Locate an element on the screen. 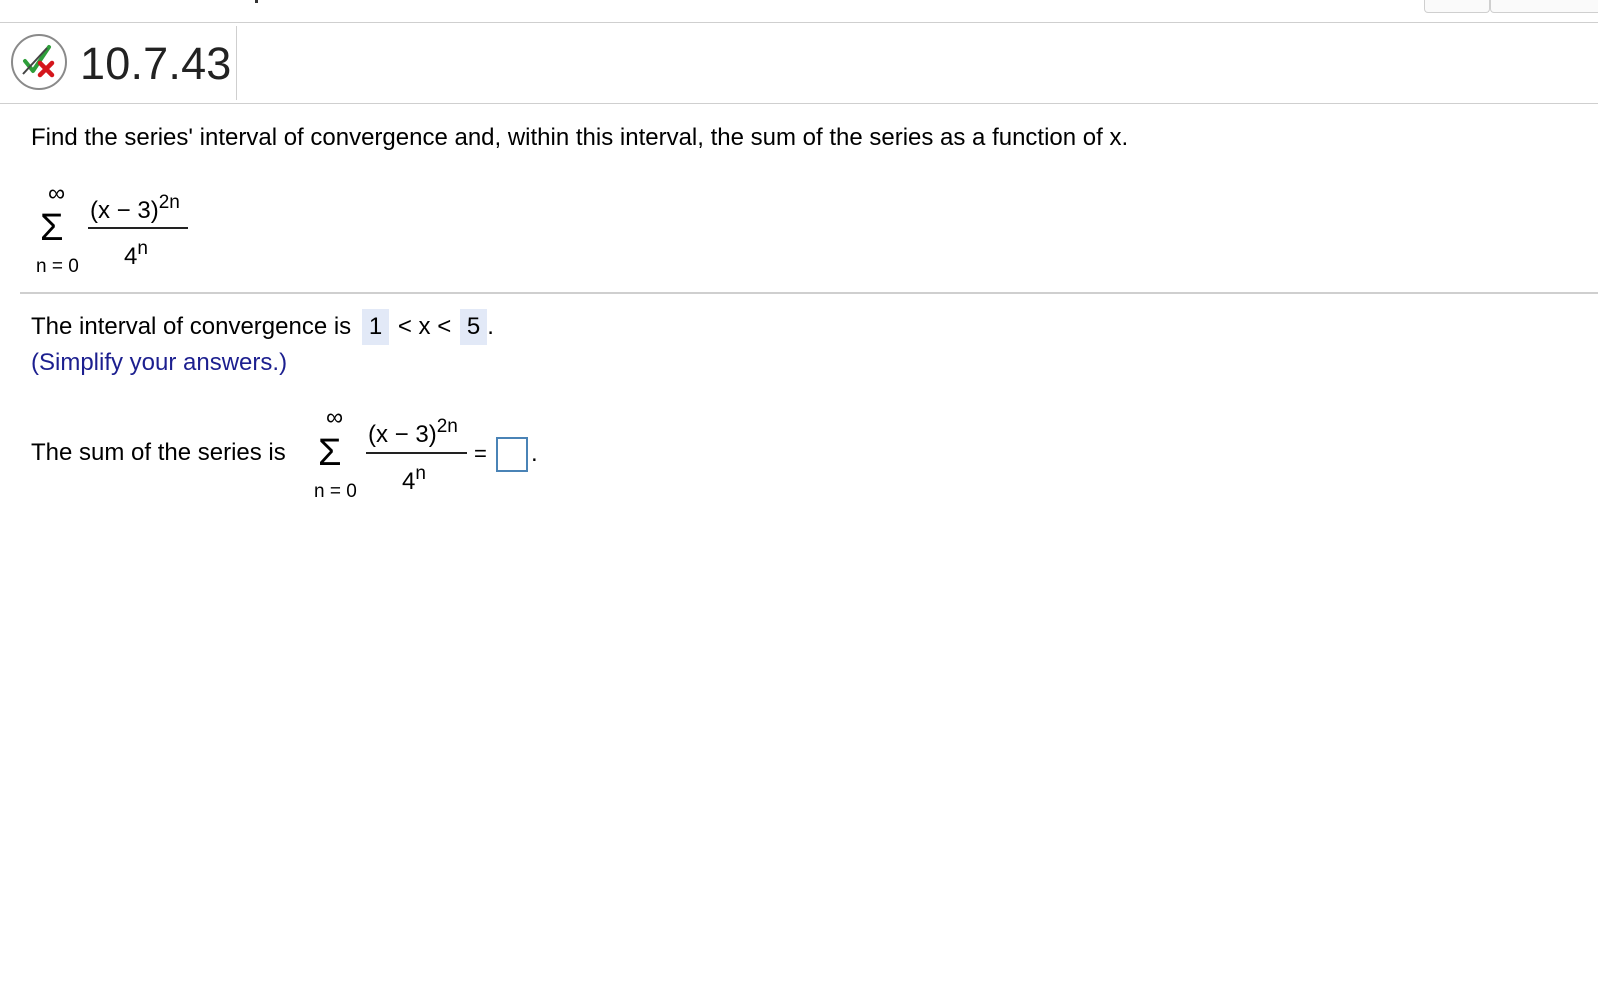 The image size is (1598, 988). interval-lower-answer: 1 is located at coordinates (375, 327).